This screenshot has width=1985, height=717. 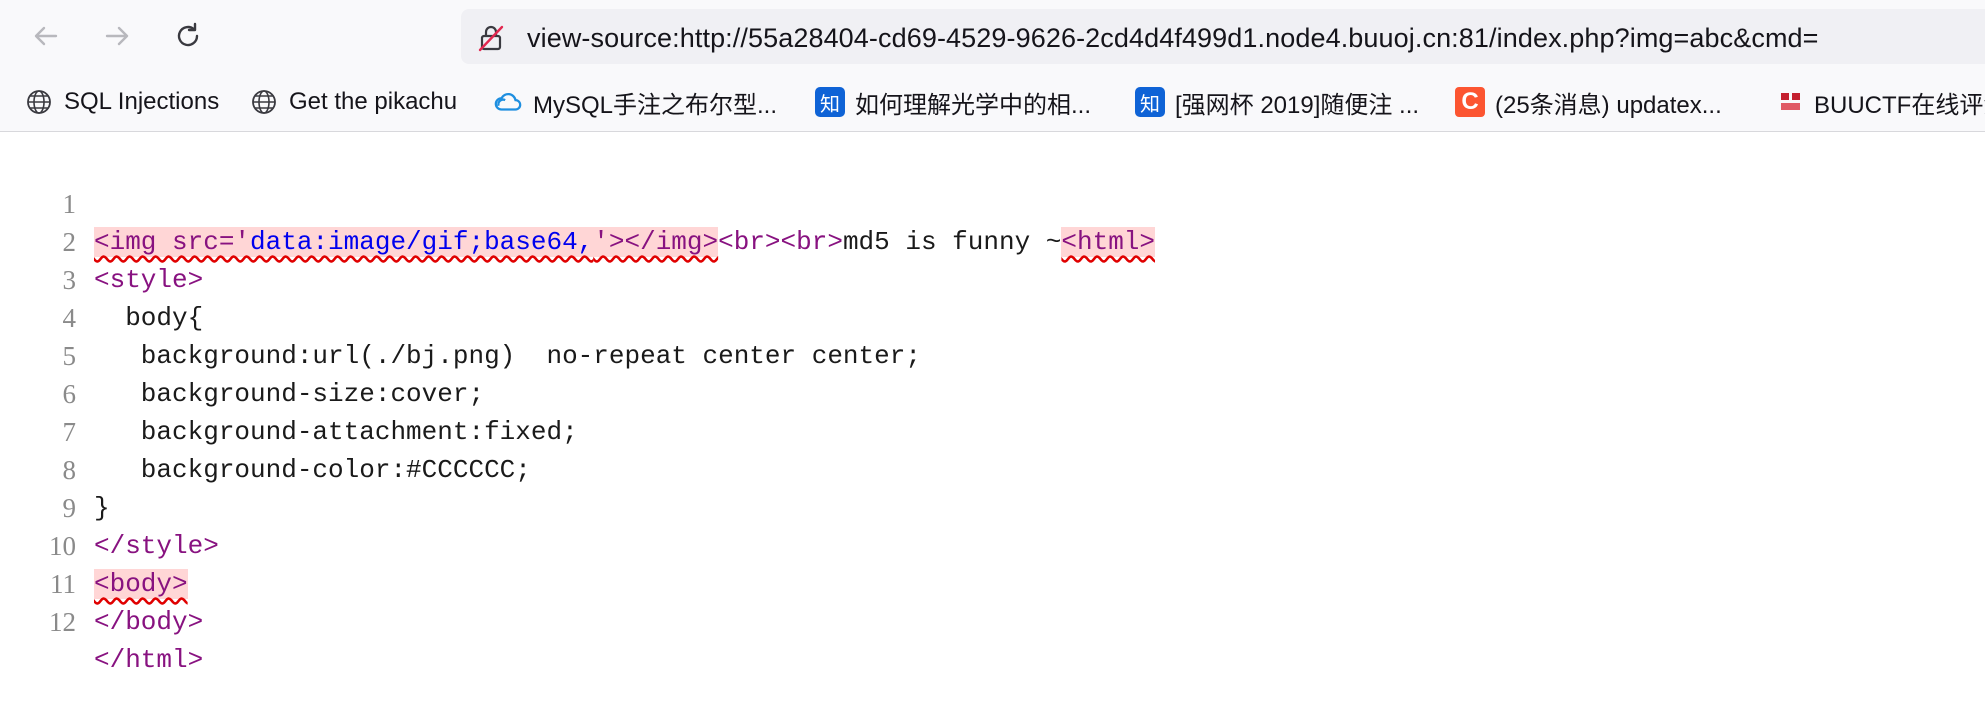 What do you see at coordinates (142, 101) in the screenshot?
I see `bookmark-label: SQL Injections` at bounding box center [142, 101].